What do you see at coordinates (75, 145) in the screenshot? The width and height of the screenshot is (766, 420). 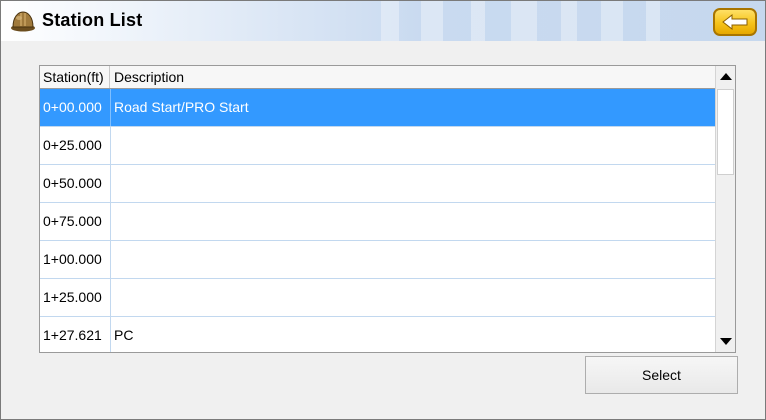 I see `station-cell: 0+25.000` at bounding box center [75, 145].